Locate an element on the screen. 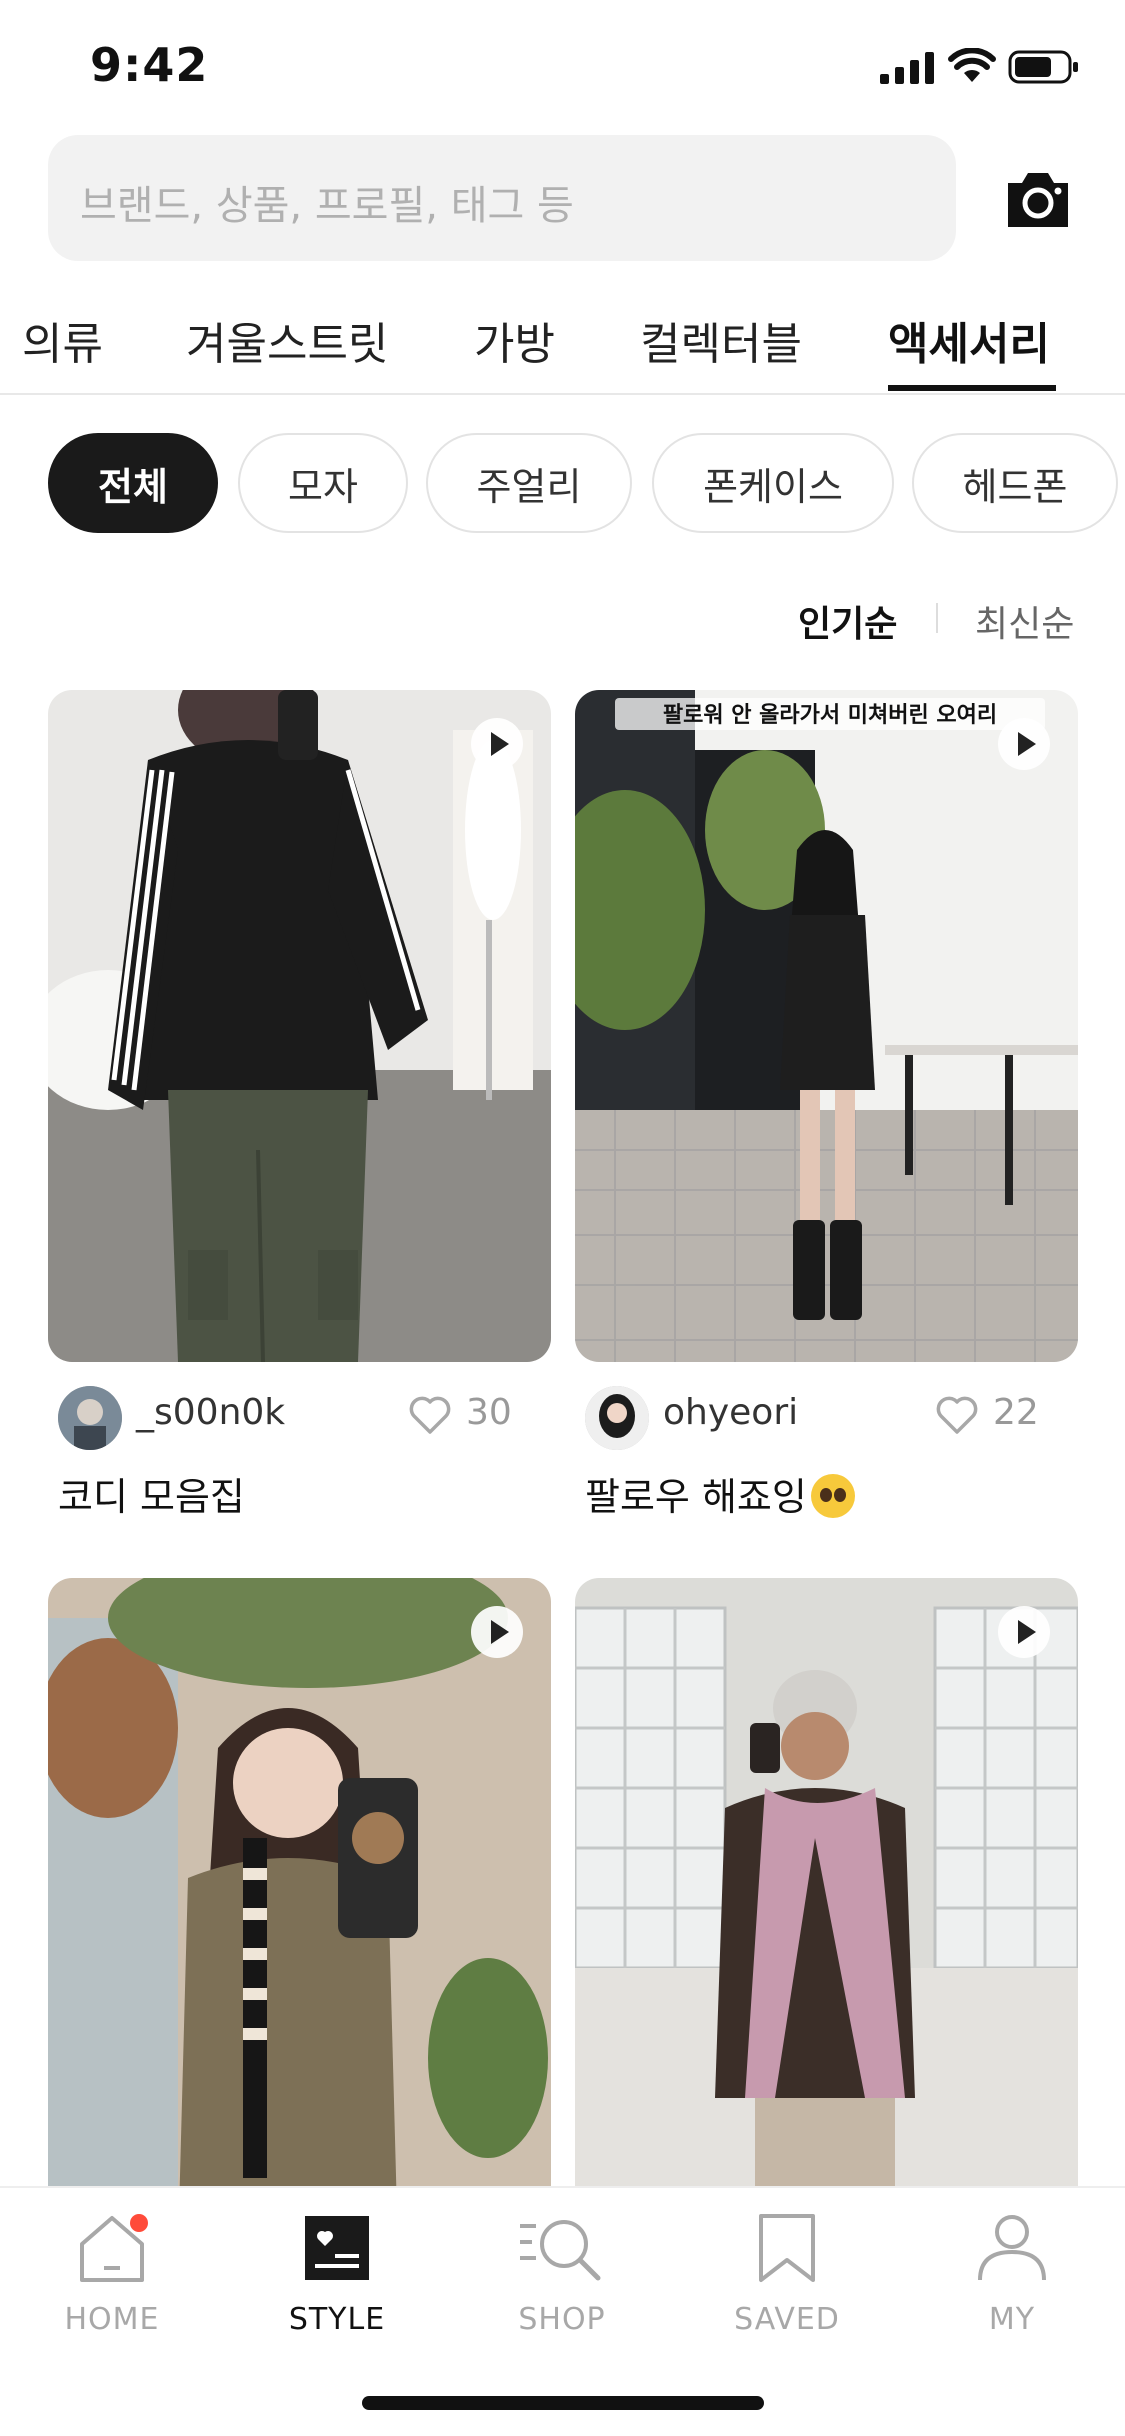  nav-saved: SAVED is located at coordinates (787, 2272).